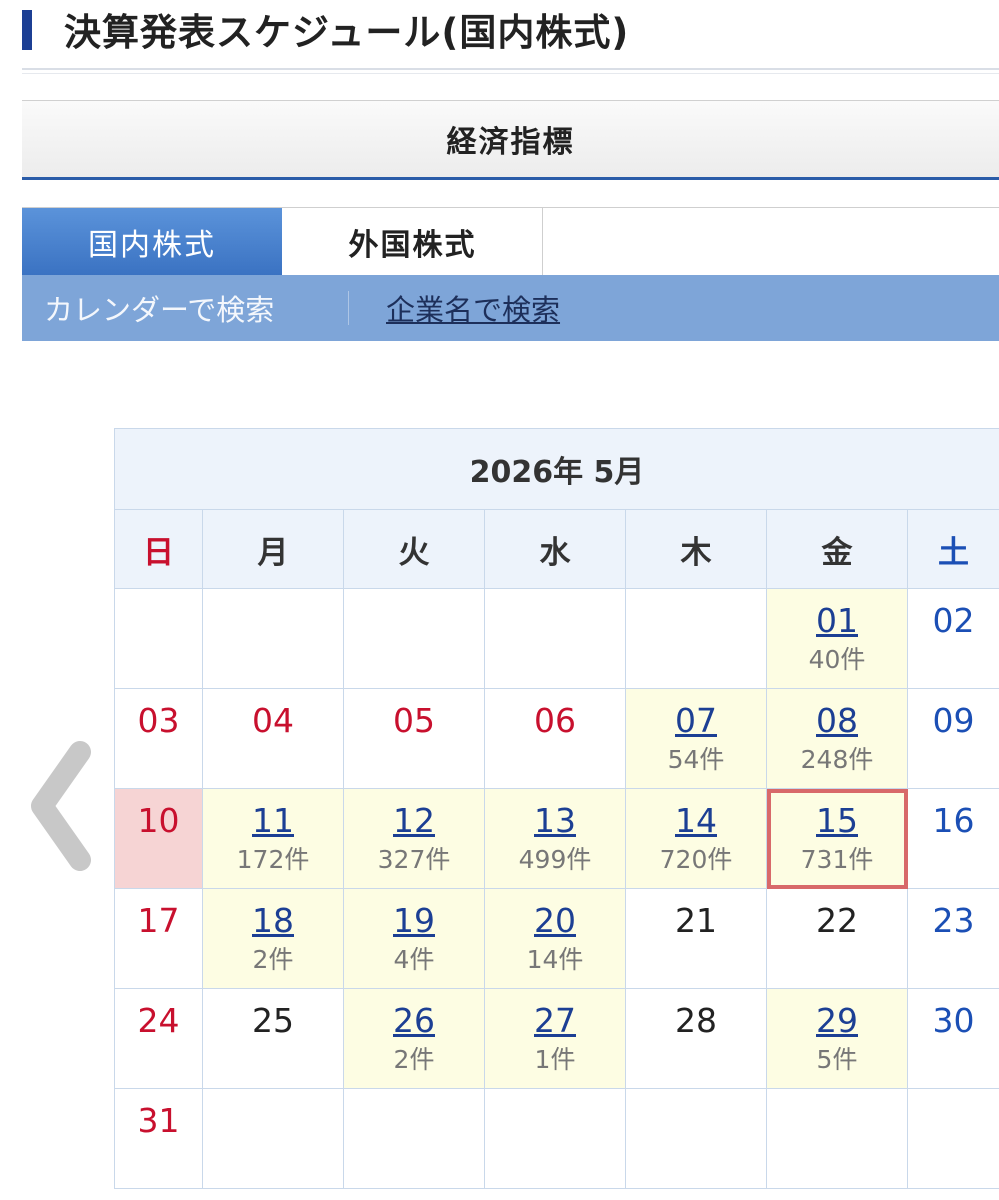  Describe the element at coordinates (953, 720) in the screenshot. I see `calendar-day-number: 09` at that location.